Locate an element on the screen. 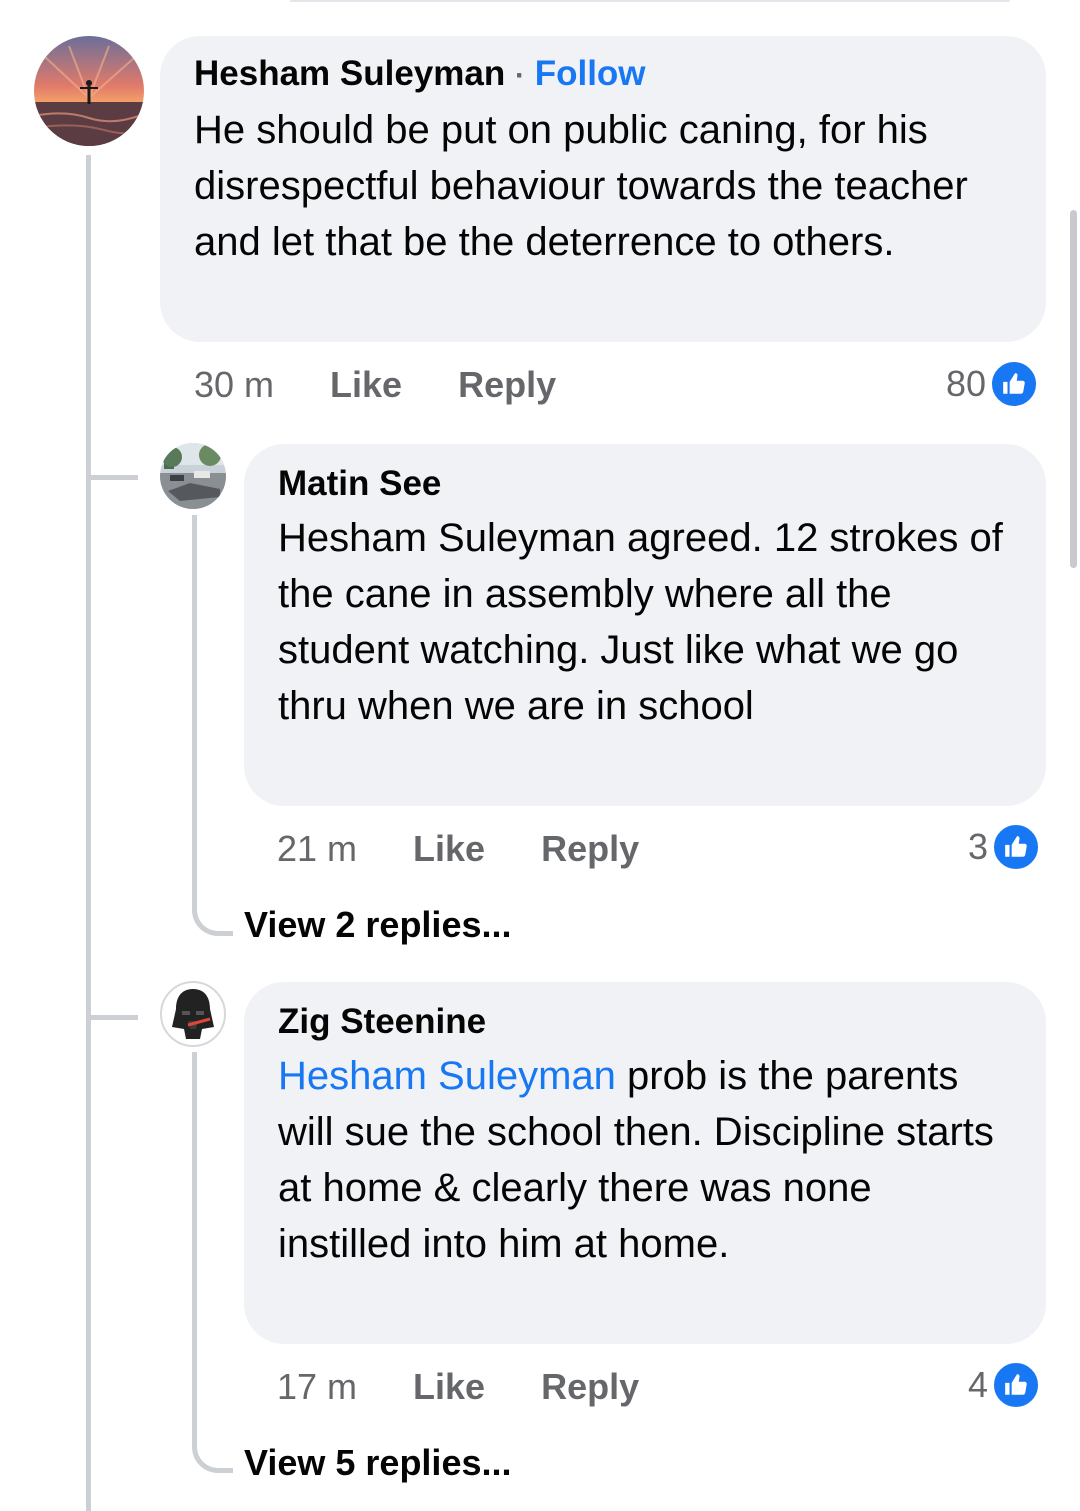 This screenshot has height=1511, width=1080. follow-button: Follow is located at coordinates (590, 73).